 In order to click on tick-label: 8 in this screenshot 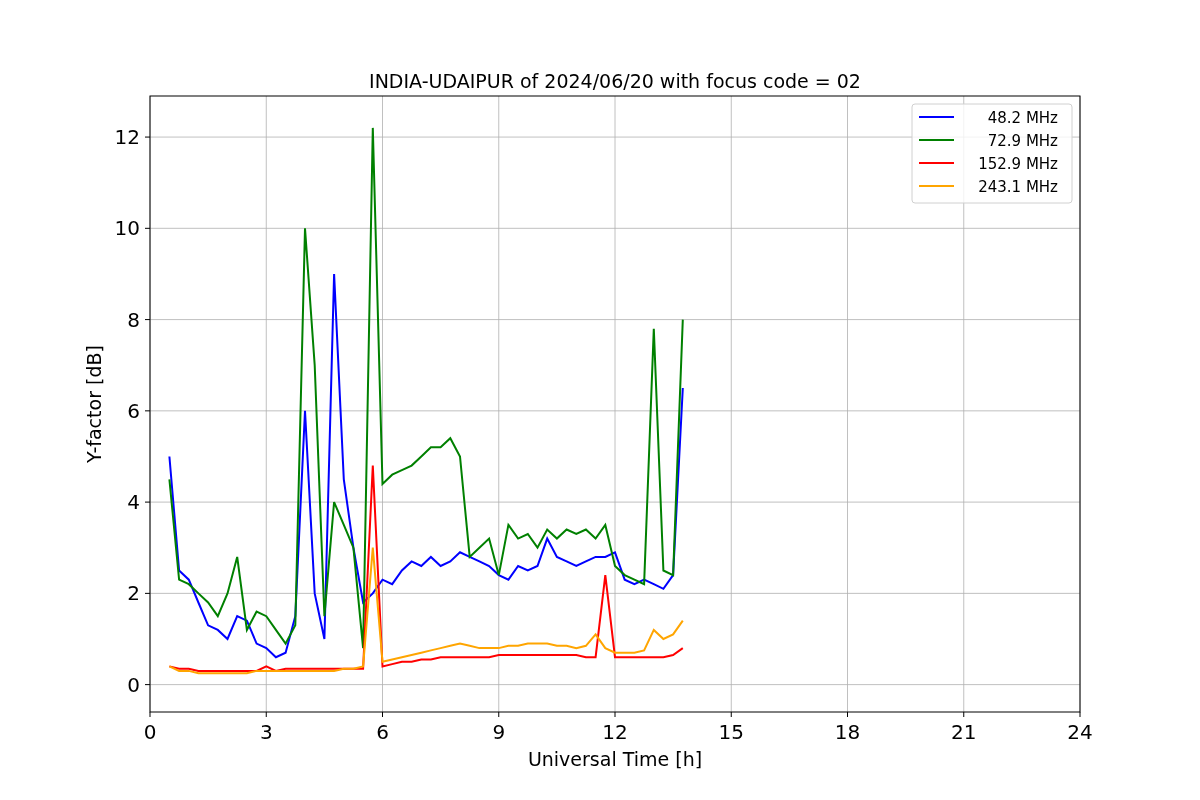, I will do `click(133, 319)`.